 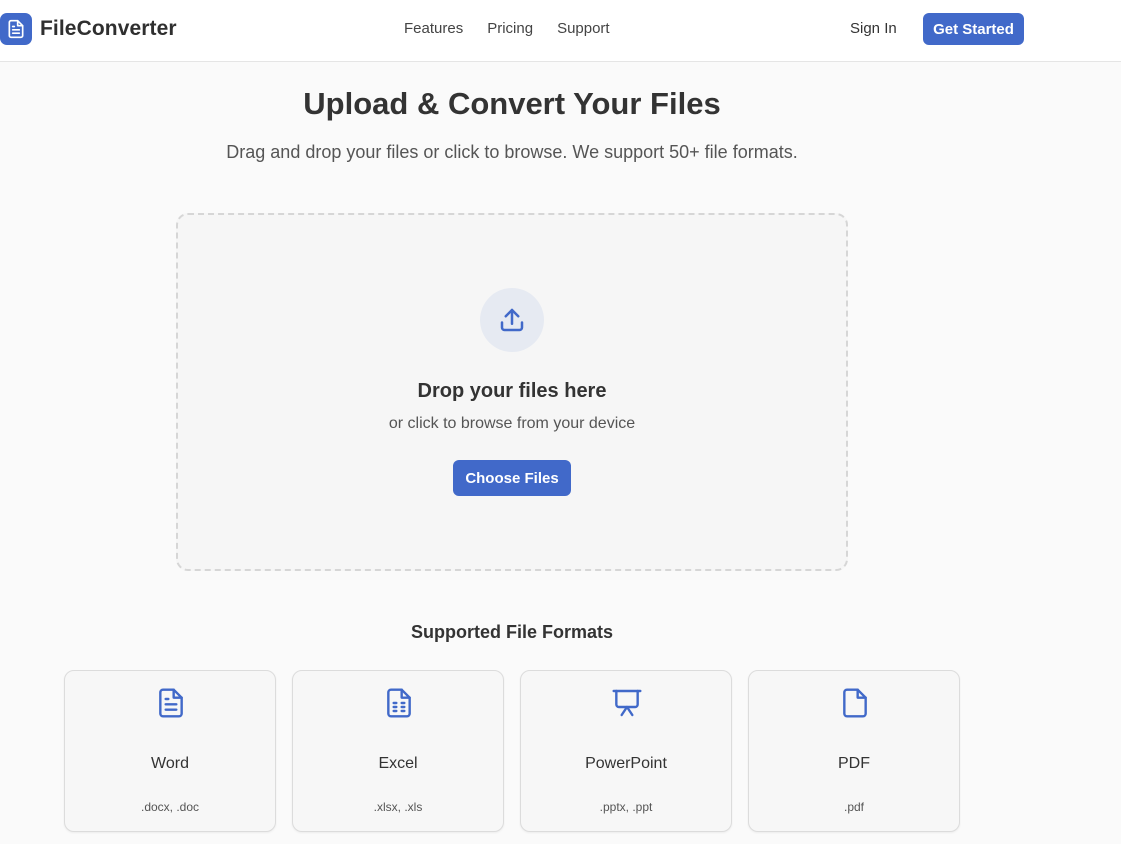 I want to click on brand-name: FileConverter, so click(x=108, y=28).